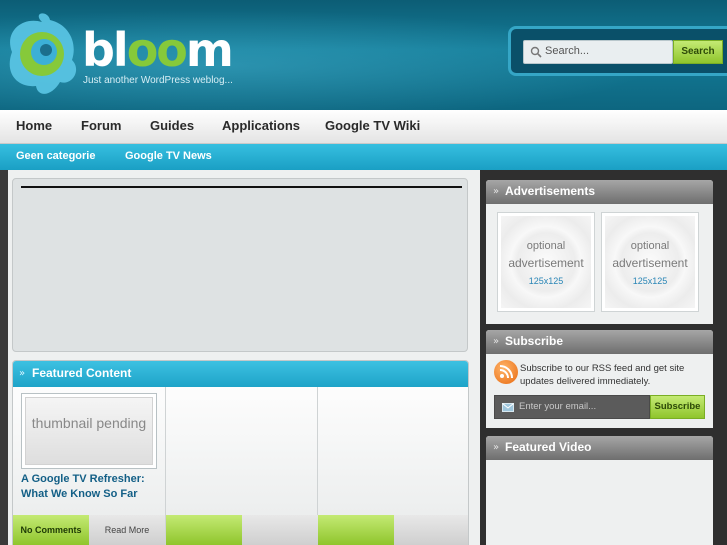  Describe the element at coordinates (41, 55) in the screenshot. I see `logo-icon` at that location.